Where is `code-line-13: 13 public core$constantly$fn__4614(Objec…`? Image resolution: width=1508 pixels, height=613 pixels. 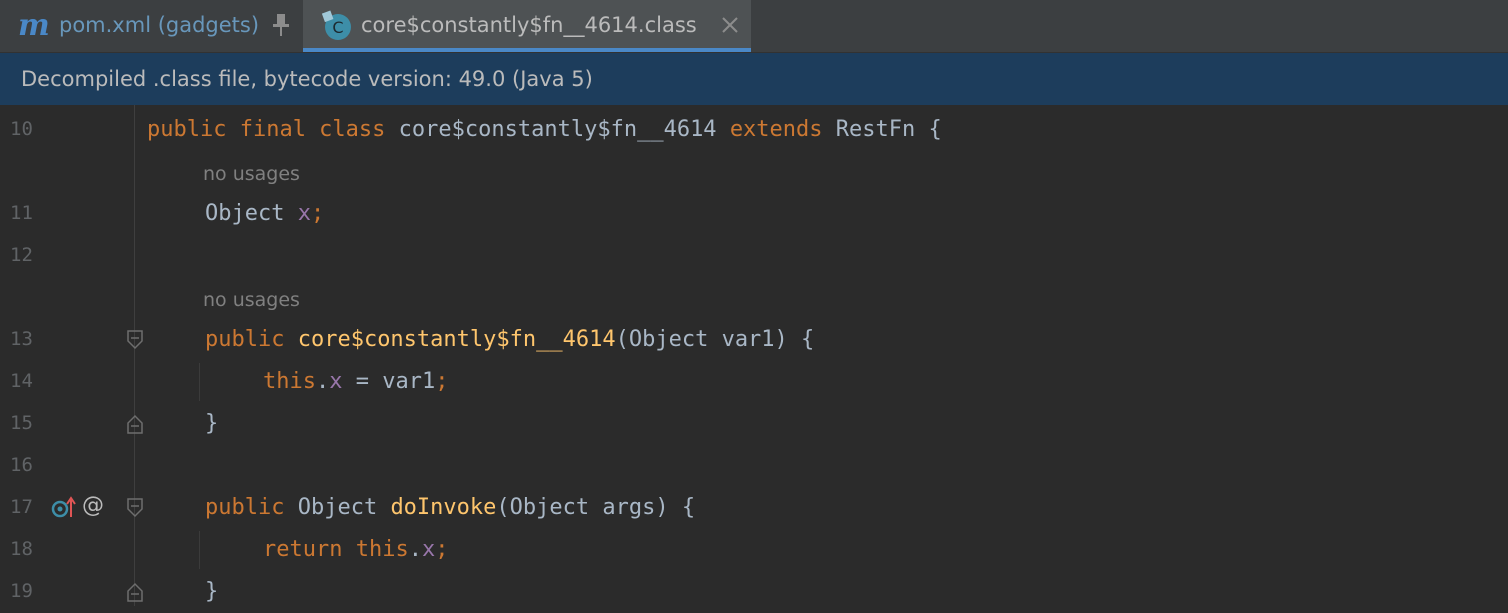
code-line-13: 13 public core$constantly$fn__4614(Objec… is located at coordinates (754, 340).